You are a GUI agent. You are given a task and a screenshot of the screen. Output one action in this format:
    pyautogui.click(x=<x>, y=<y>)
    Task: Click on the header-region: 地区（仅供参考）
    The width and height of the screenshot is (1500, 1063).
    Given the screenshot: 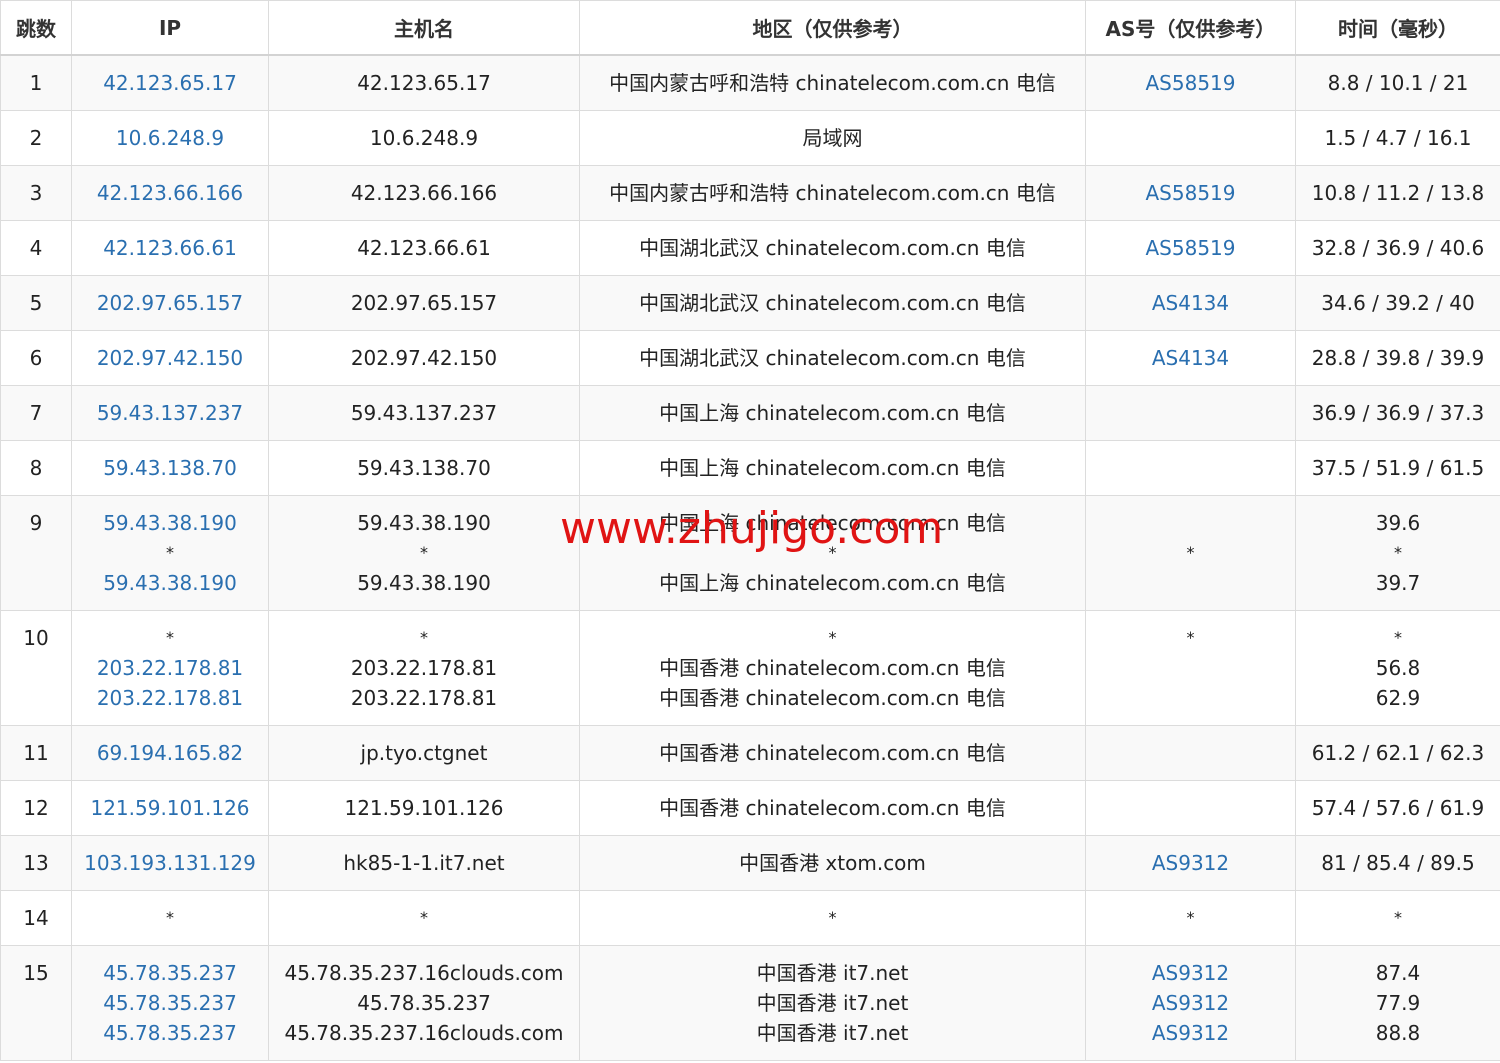 What is the action you would take?
    pyautogui.click(x=832, y=28)
    